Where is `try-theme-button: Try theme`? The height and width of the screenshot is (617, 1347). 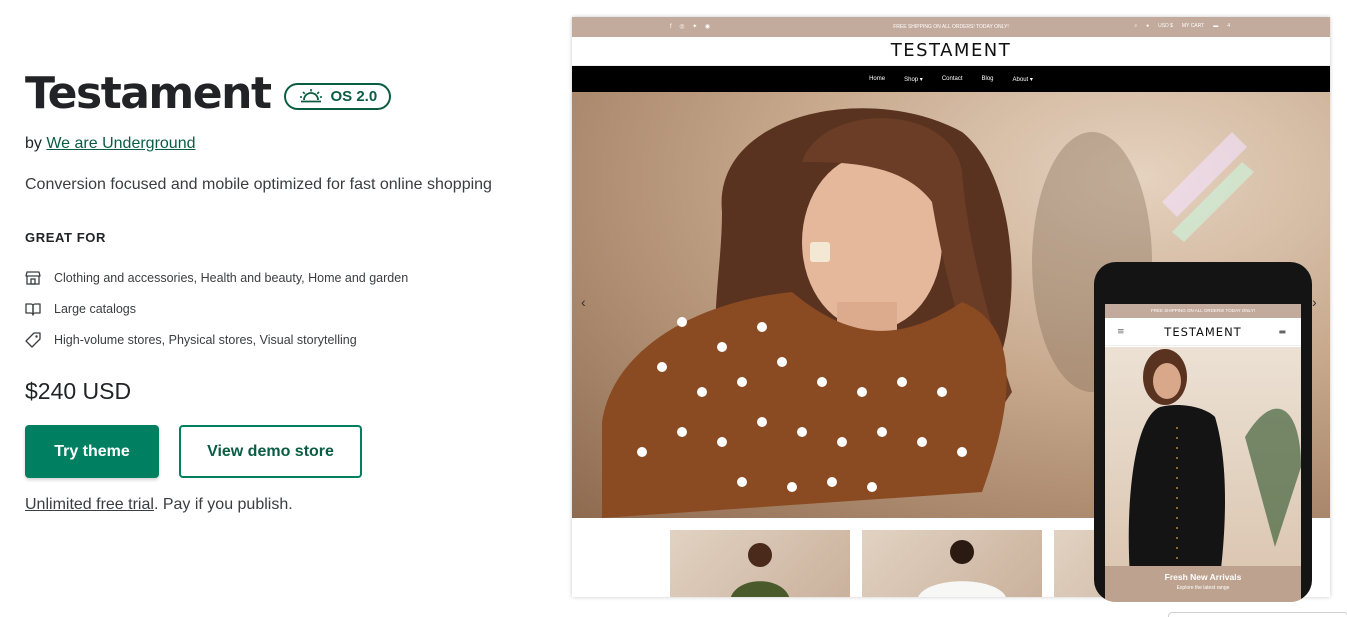
try-theme-button: Try theme is located at coordinates (92, 451).